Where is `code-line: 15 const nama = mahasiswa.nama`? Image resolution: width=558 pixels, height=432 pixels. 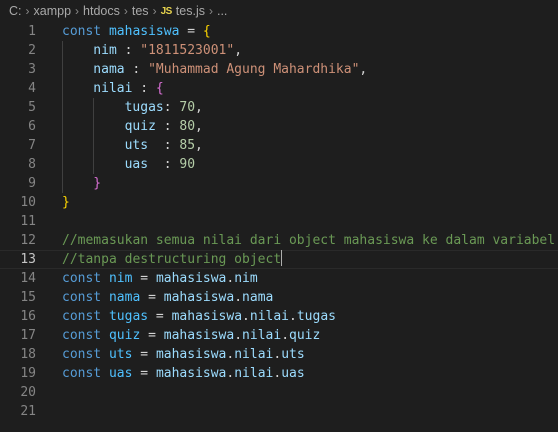
code-line: 15 const nama = mahasiswa.nama is located at coordinates (279, 297).